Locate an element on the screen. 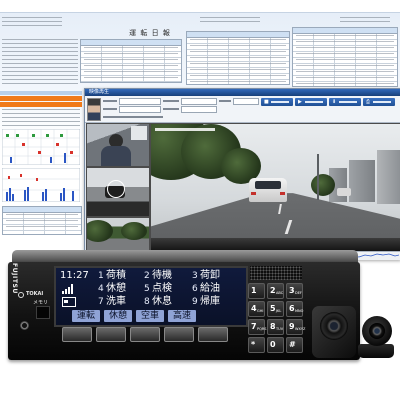  driver-body is located at coordinates (116, 156).